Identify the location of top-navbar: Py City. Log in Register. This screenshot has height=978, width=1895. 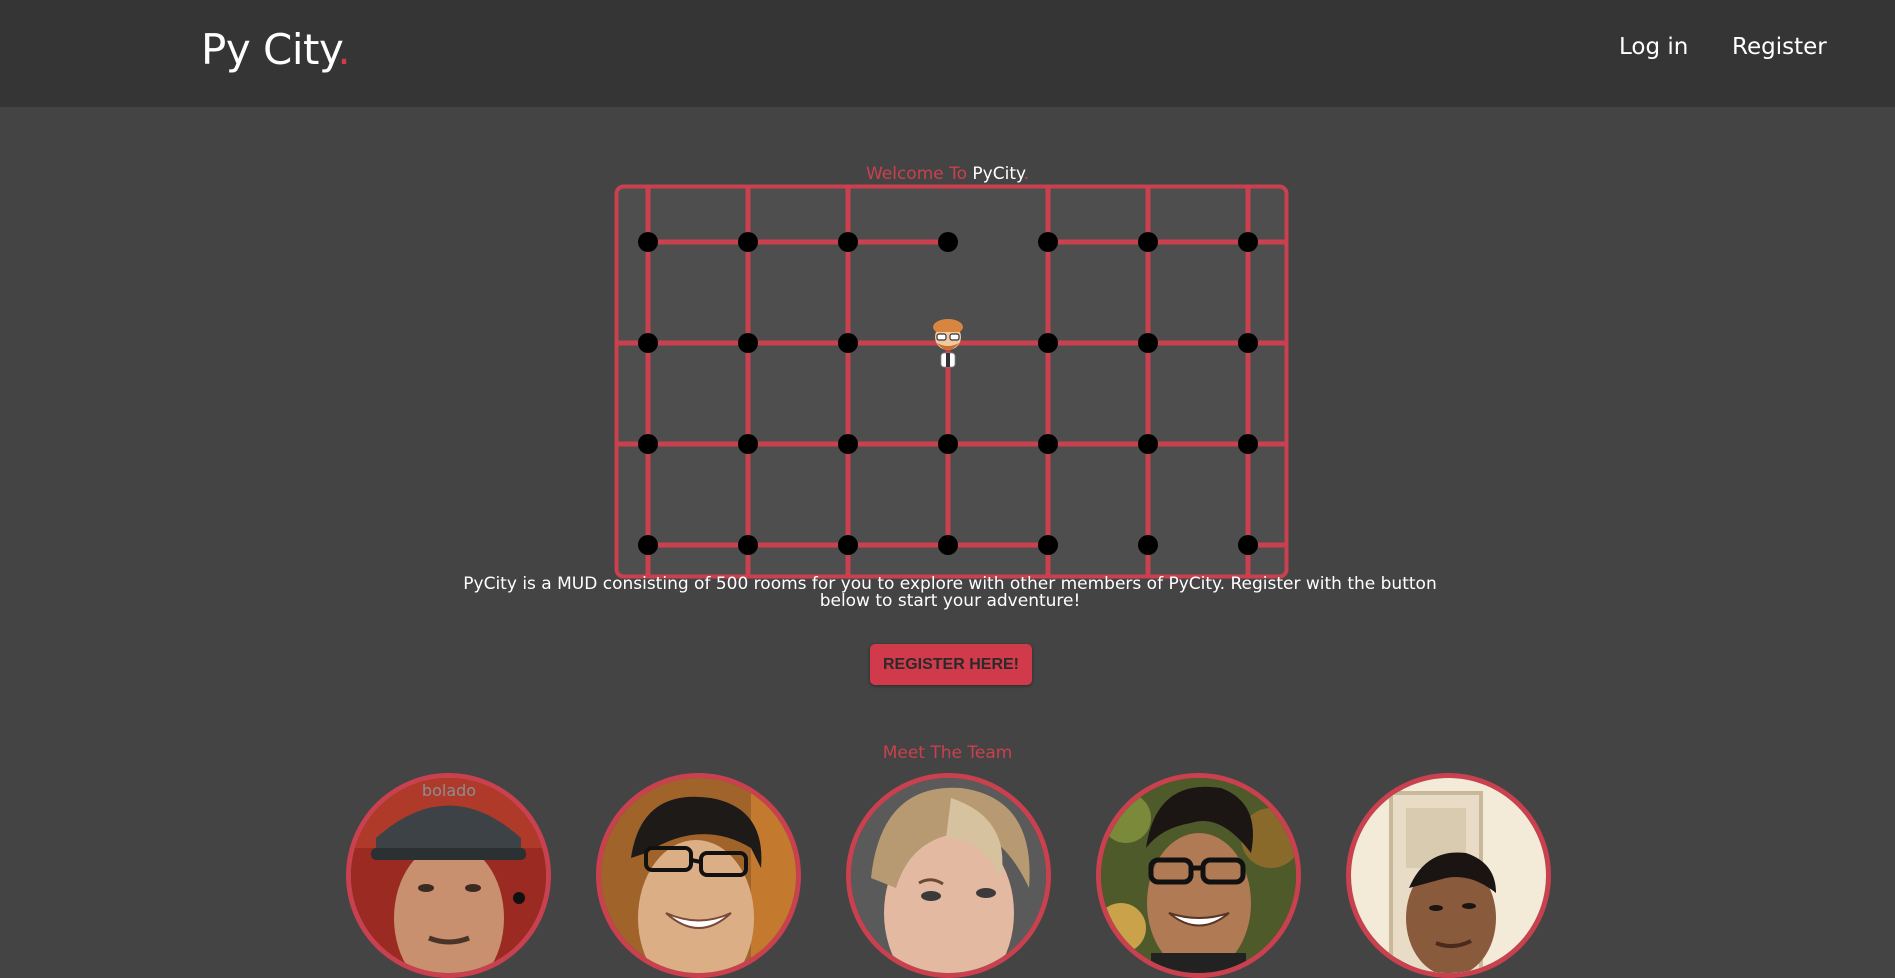
(947, 53).